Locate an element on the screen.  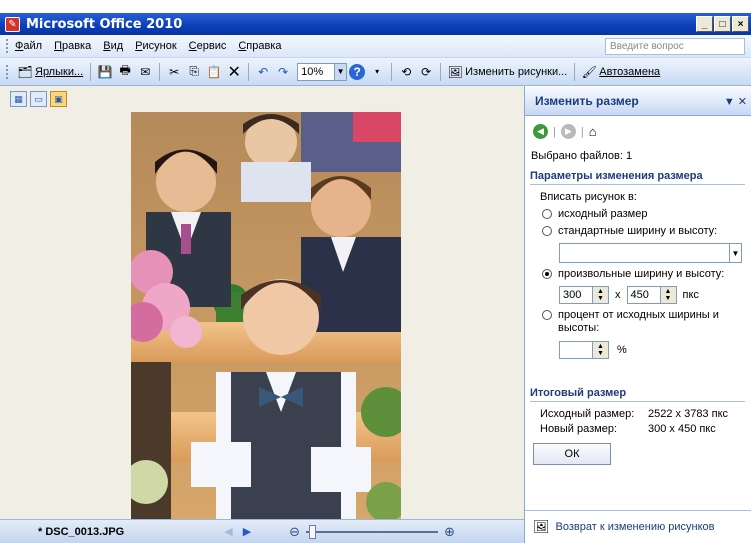
task-pane-footer: 🖼 Возврат к изменению рисунков is located at coordinates (638, 526).